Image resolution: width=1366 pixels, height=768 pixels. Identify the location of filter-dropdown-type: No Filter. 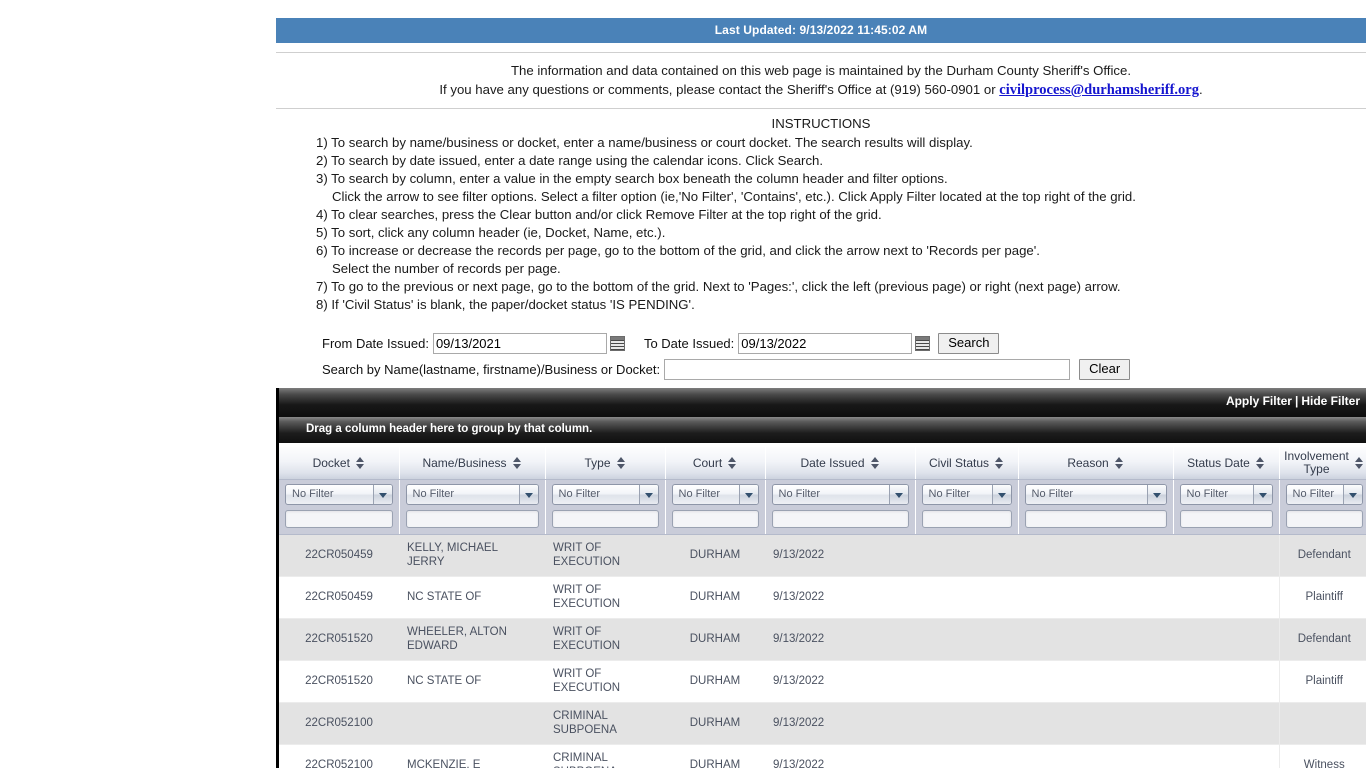
(605, 494).